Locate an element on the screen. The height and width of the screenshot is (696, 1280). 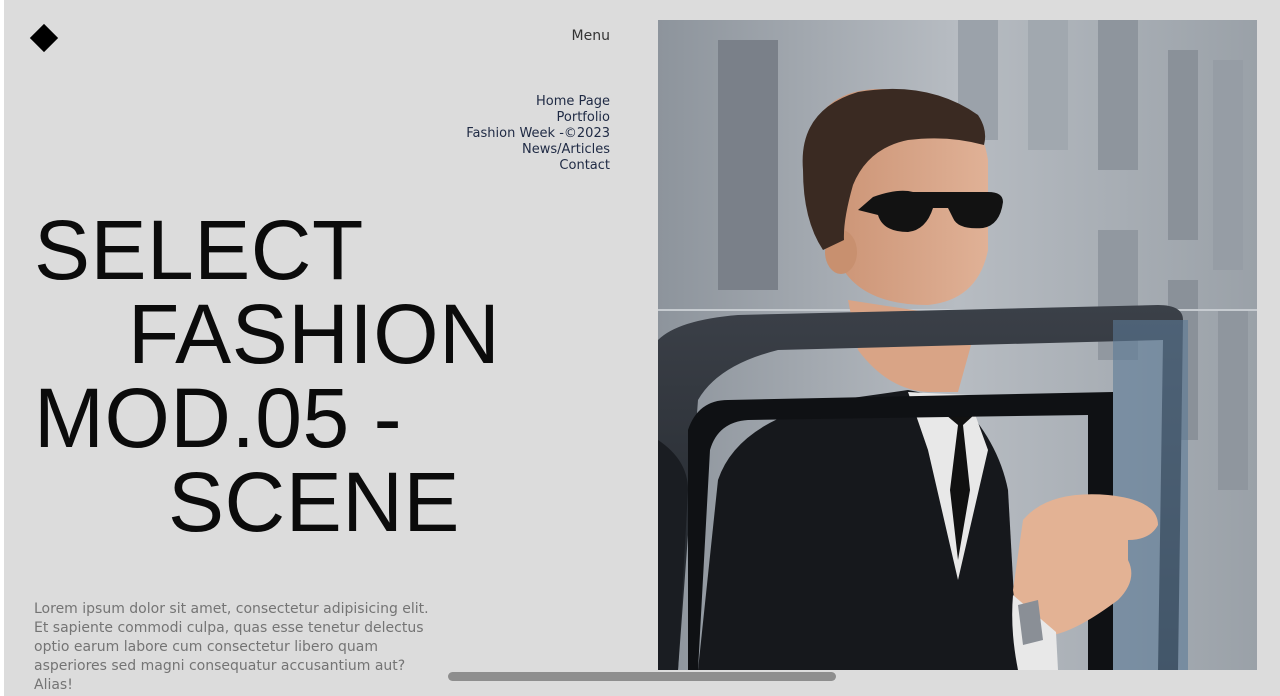
diamond-logo-icon is located at coordinates (44, 38).